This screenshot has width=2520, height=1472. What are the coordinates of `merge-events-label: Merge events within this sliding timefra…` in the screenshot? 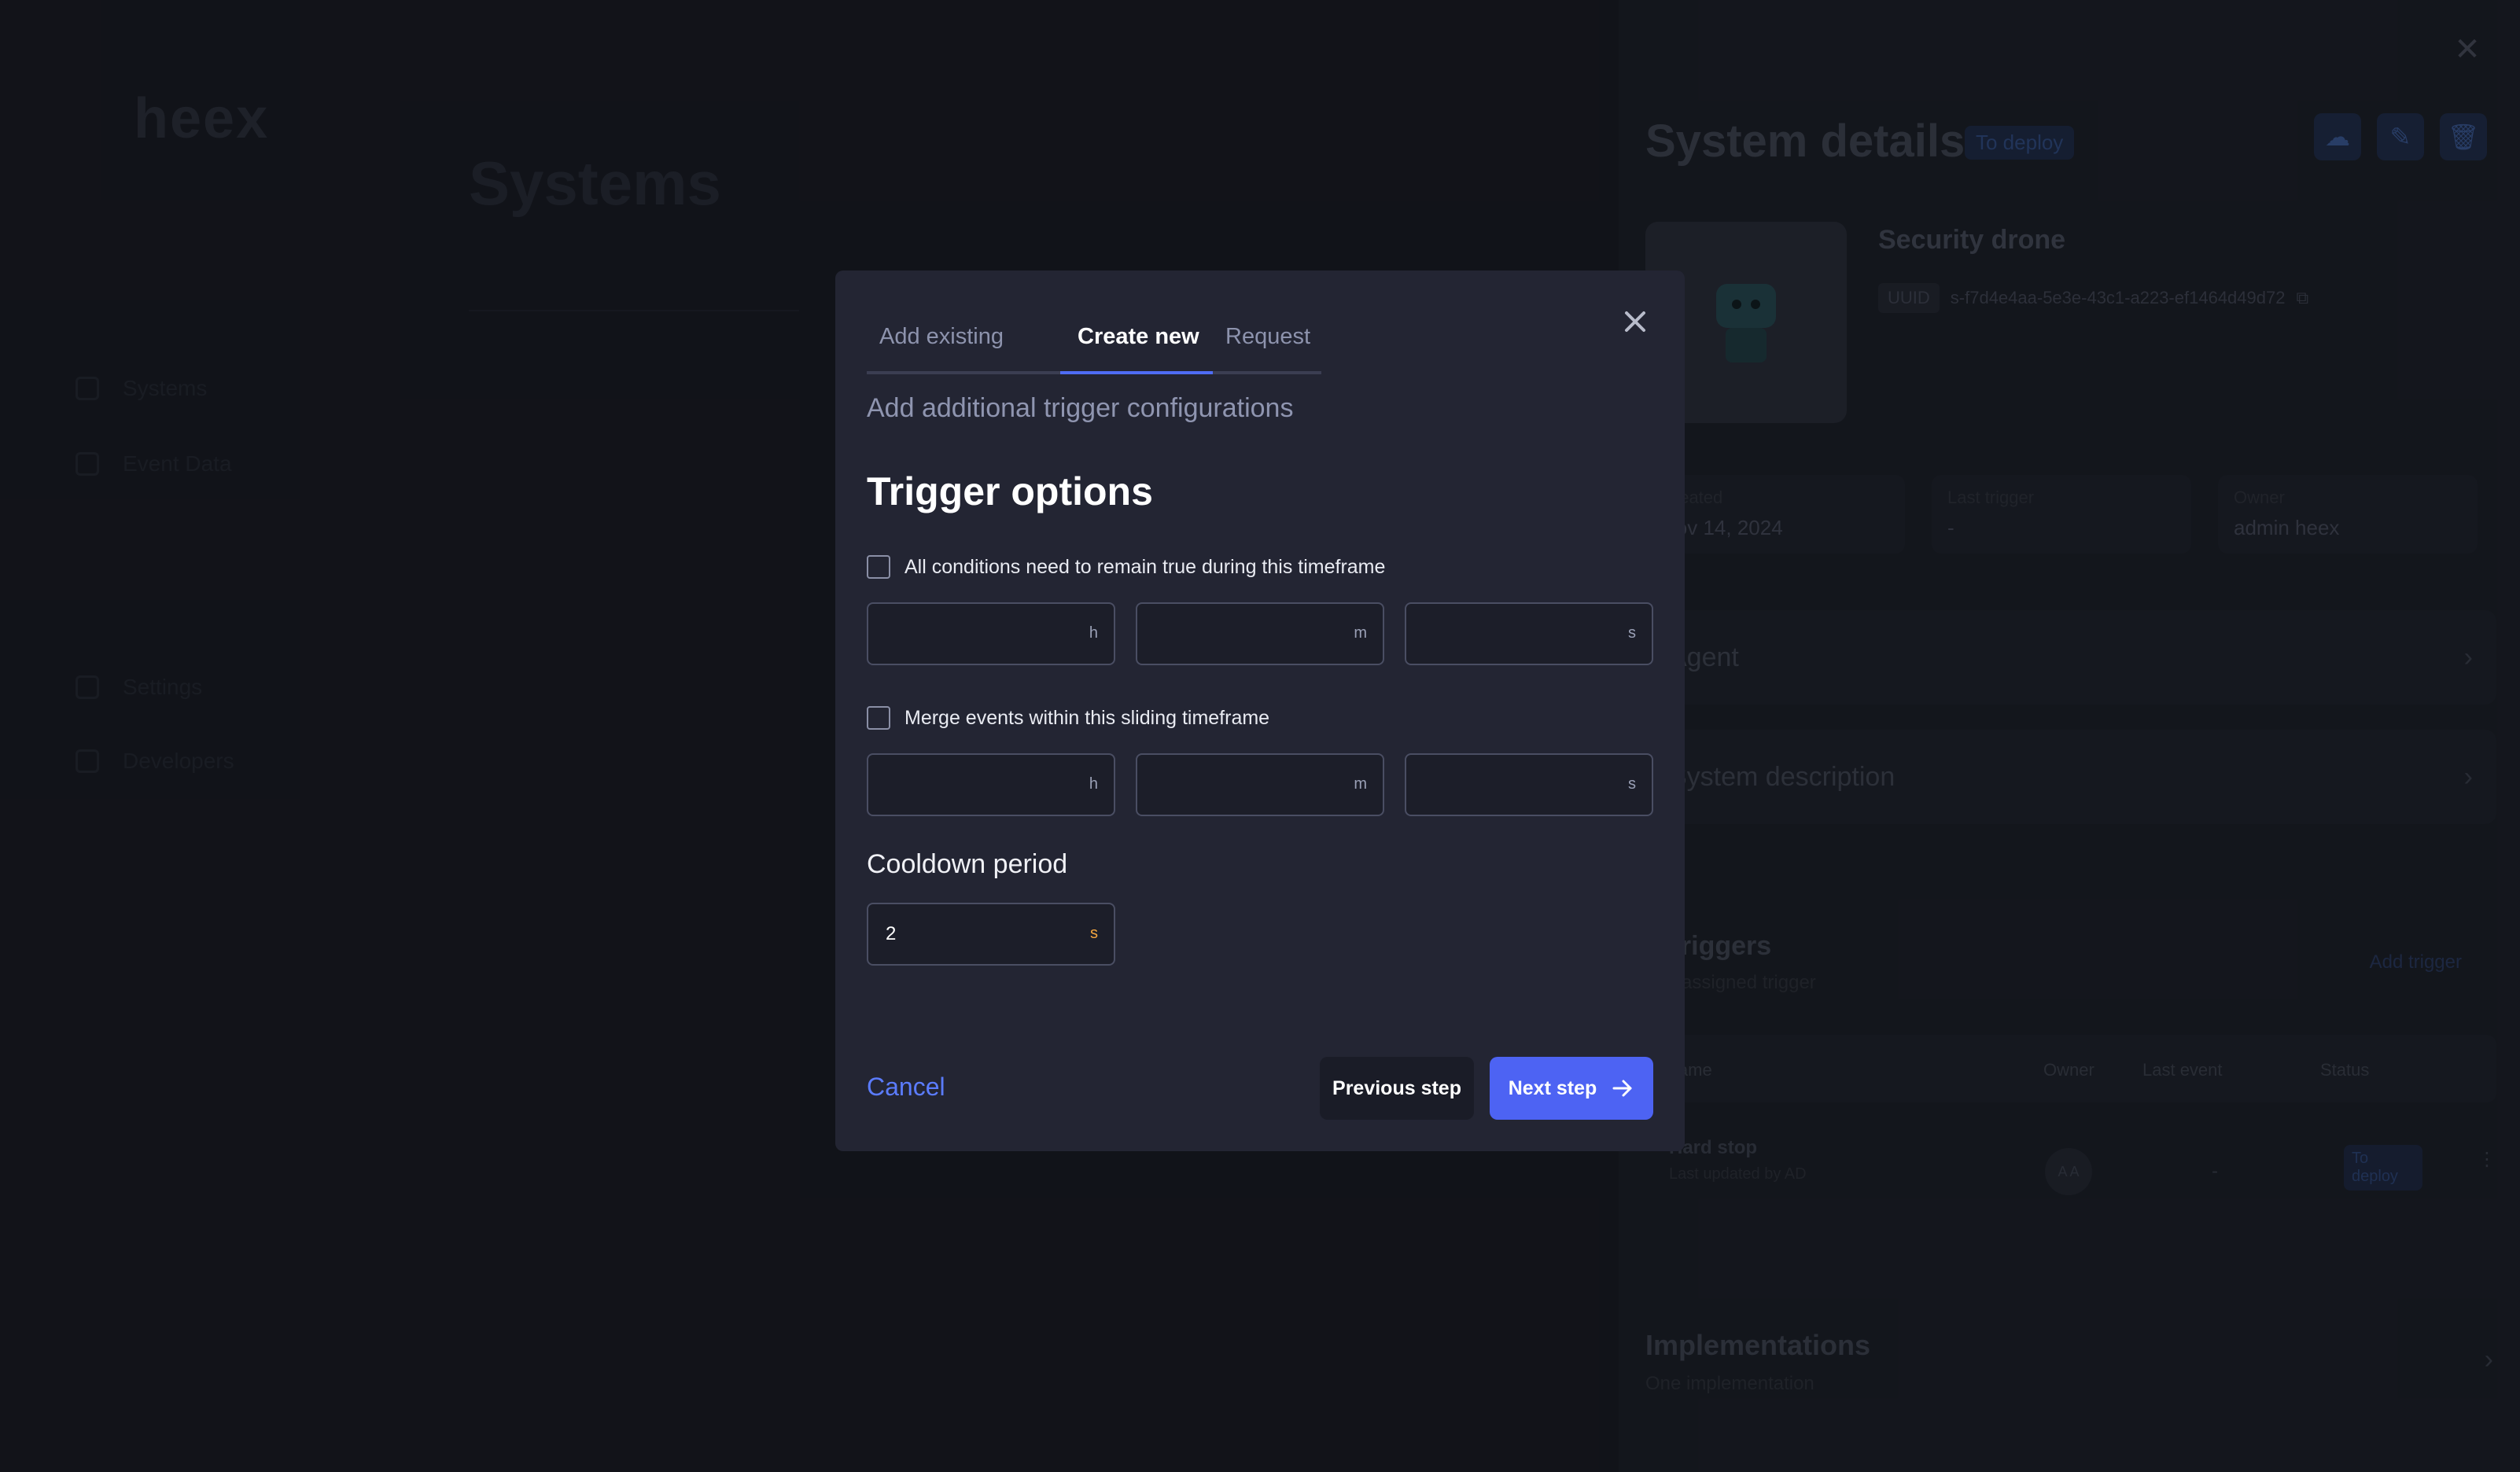 It's located at (1087, 718).